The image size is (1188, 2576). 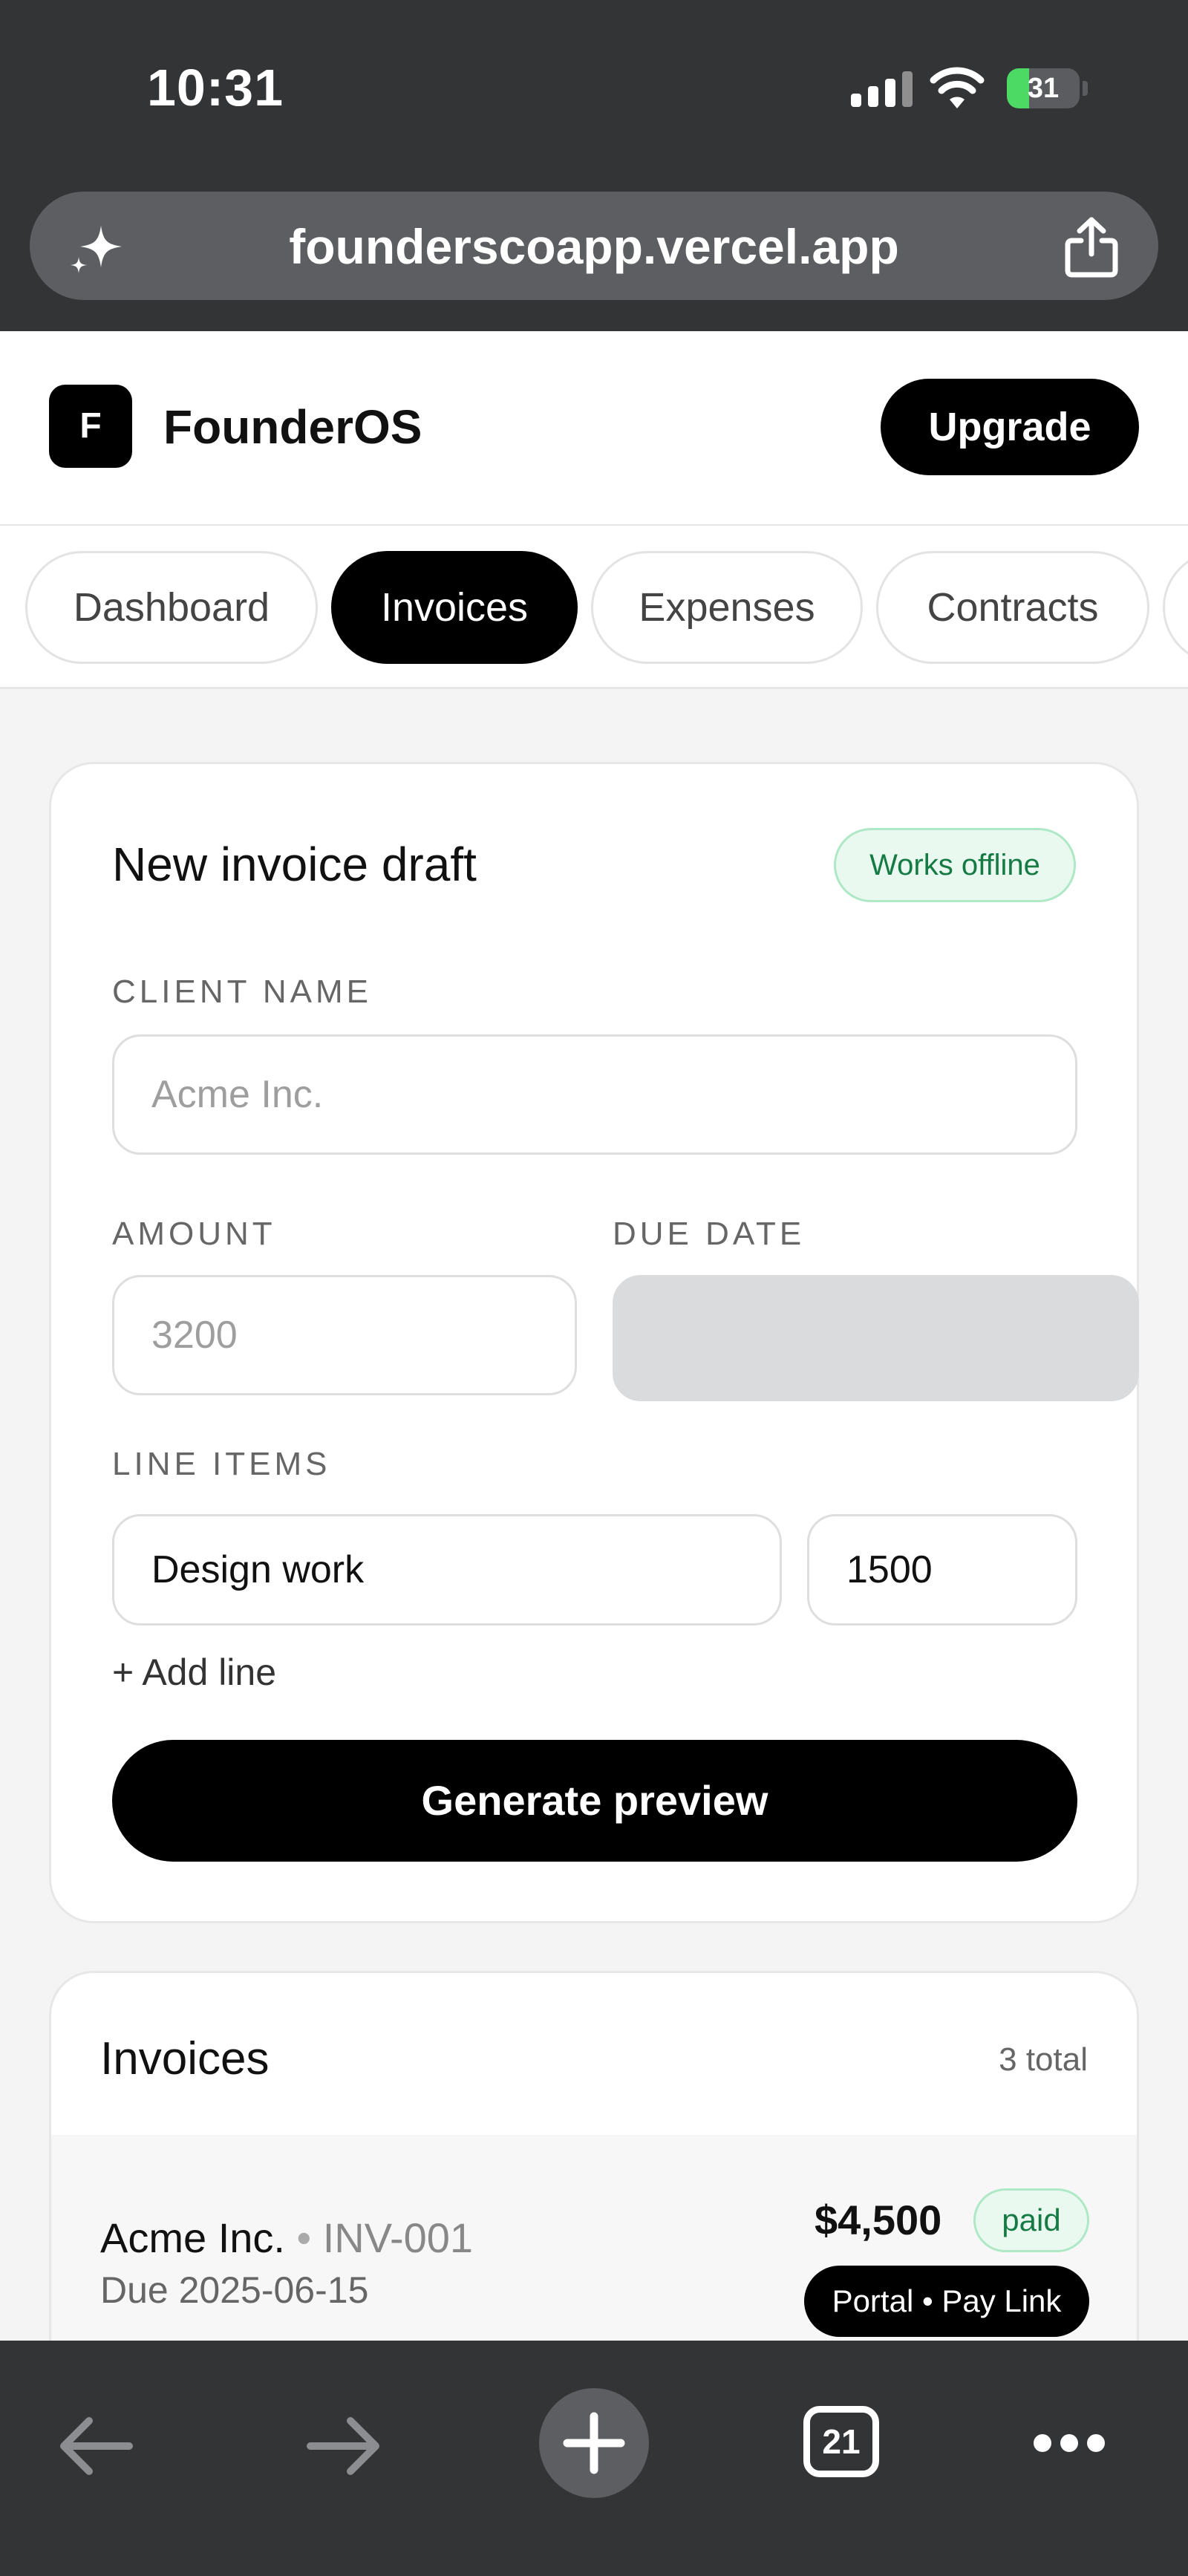 I want to click on browser-chrome: 10:31 31 founderscoapp.vercel.app, so click(x=594, y=165).